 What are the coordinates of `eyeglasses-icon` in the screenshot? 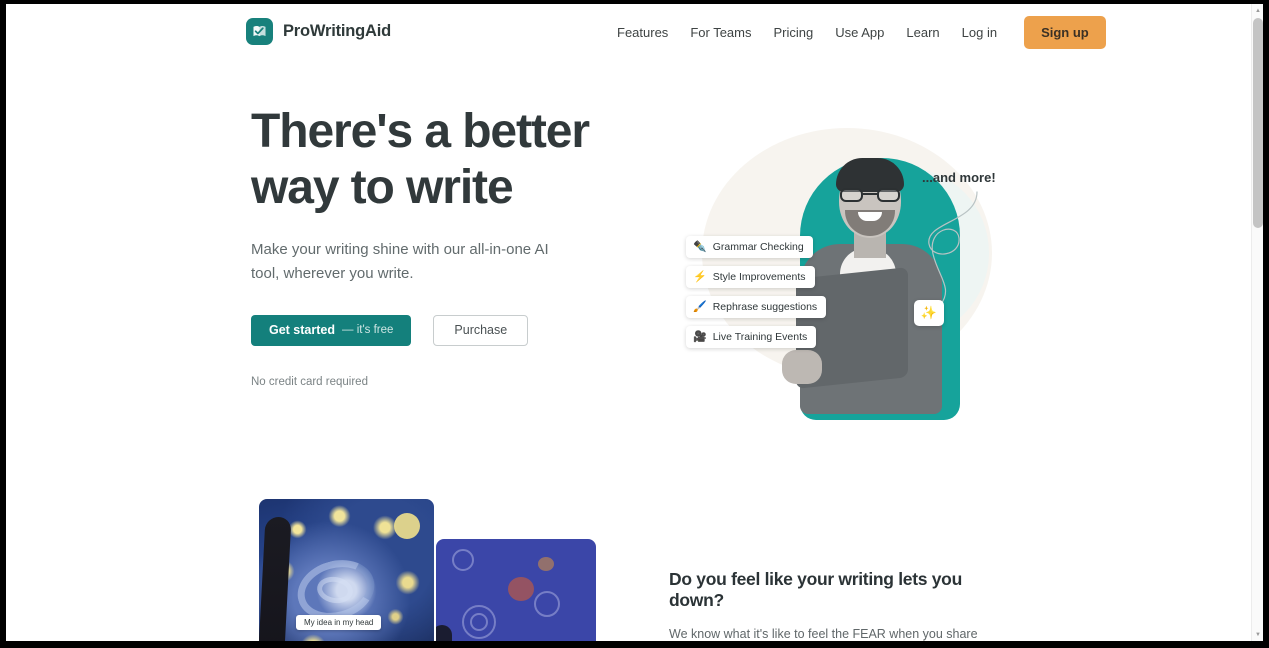 It's located at (870, 195).